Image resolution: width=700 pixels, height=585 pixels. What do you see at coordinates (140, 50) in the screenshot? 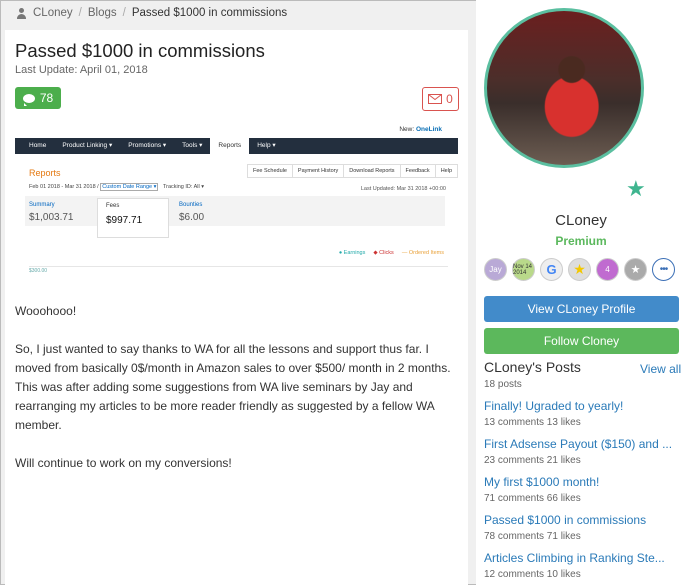
I see `page-title: Passed $1000 in commissions` at bounding box center [140, 50].